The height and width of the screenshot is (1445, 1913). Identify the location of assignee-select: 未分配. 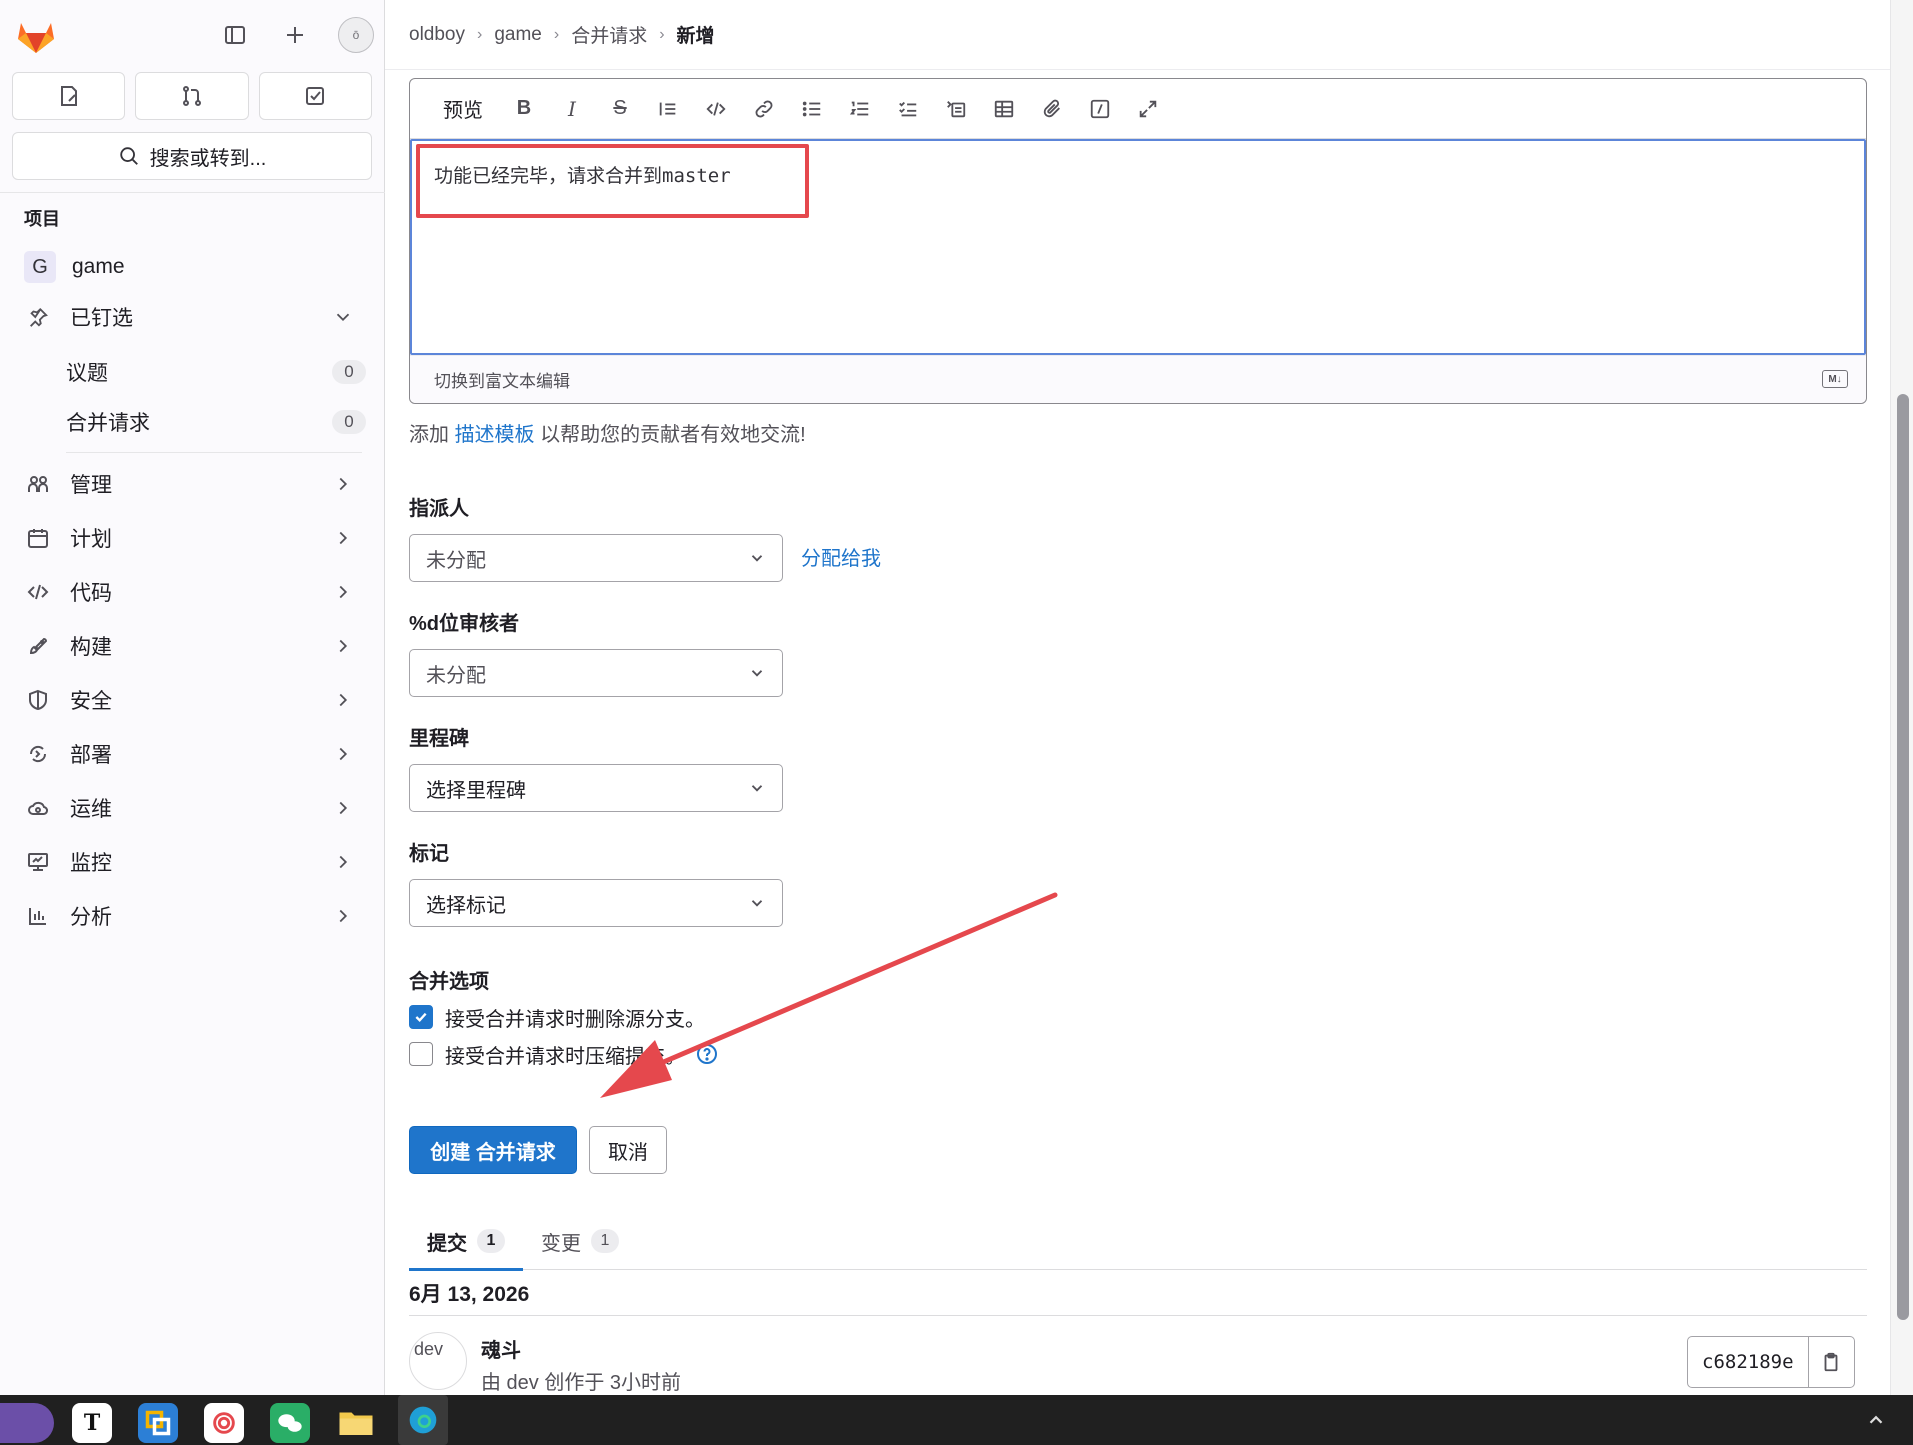
(596, 558).